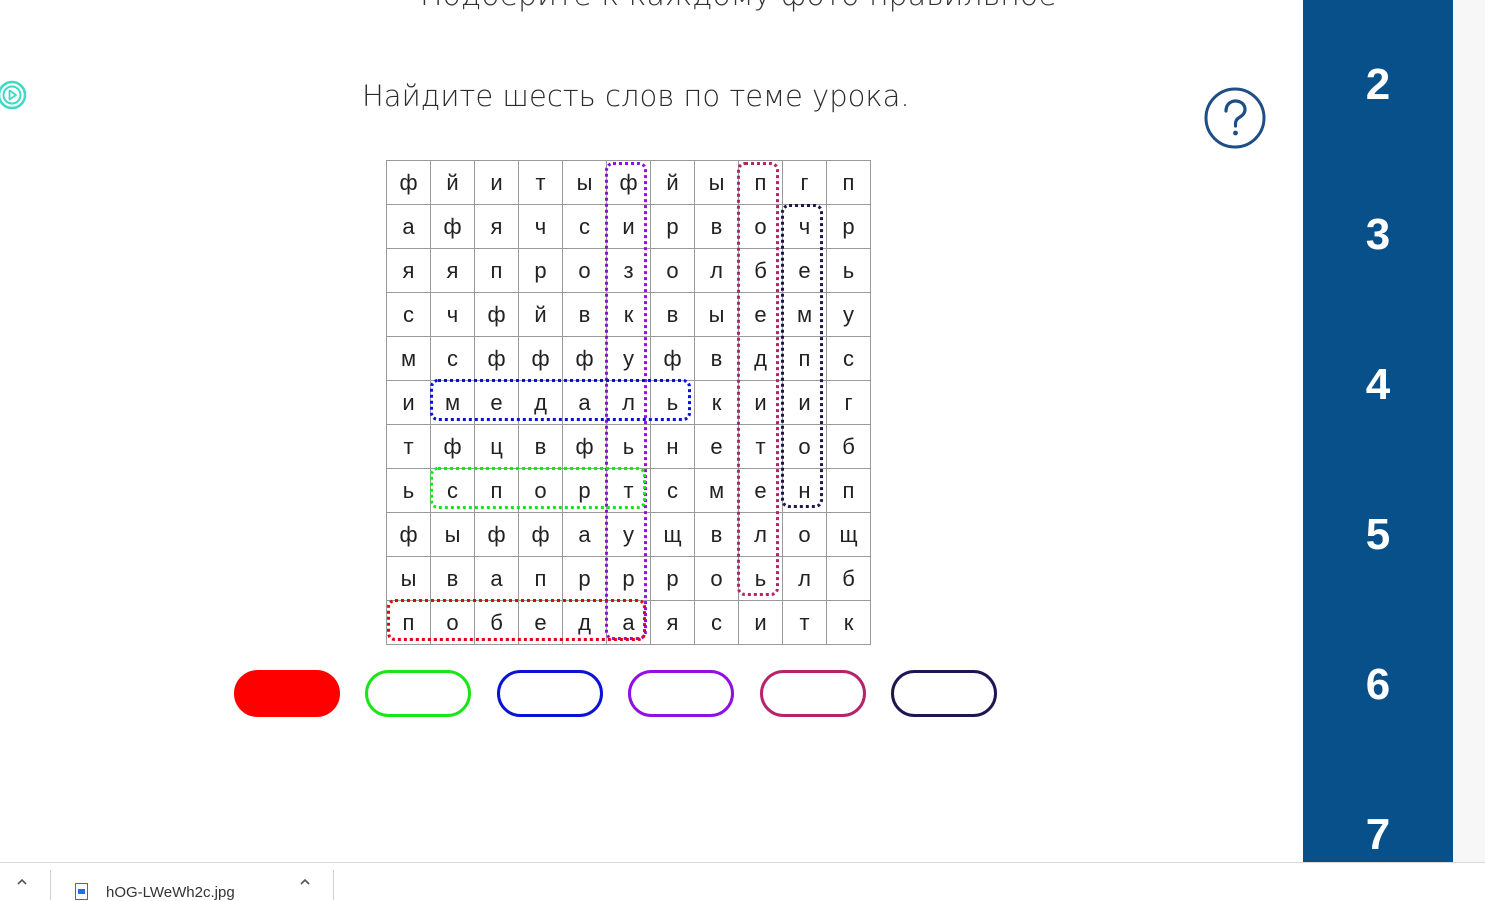  I want to click on page-number-button: 2, so click(1378, 85).